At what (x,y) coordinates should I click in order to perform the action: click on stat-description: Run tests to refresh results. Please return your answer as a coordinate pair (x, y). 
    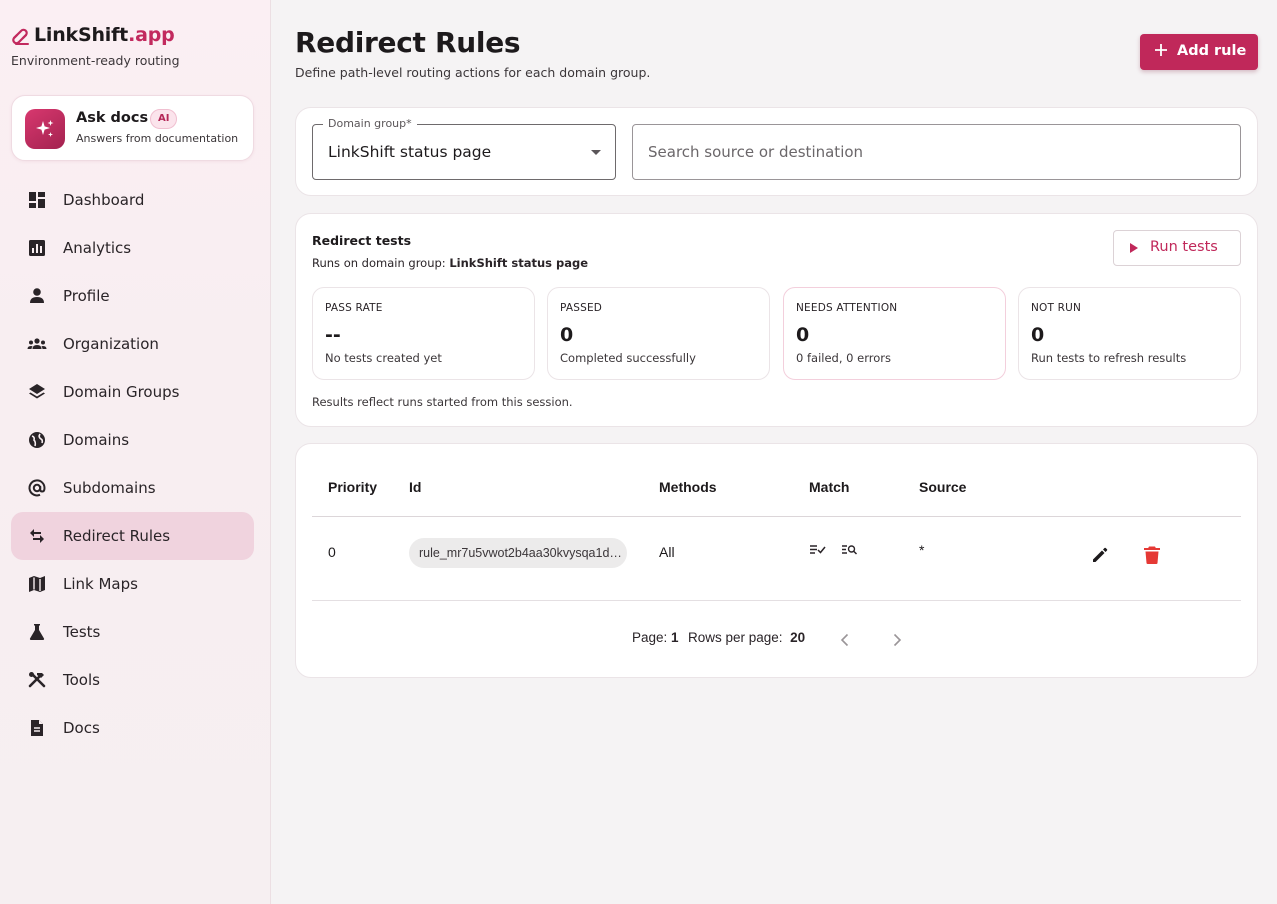
    Looking at the image, I should click on (1109, 358).